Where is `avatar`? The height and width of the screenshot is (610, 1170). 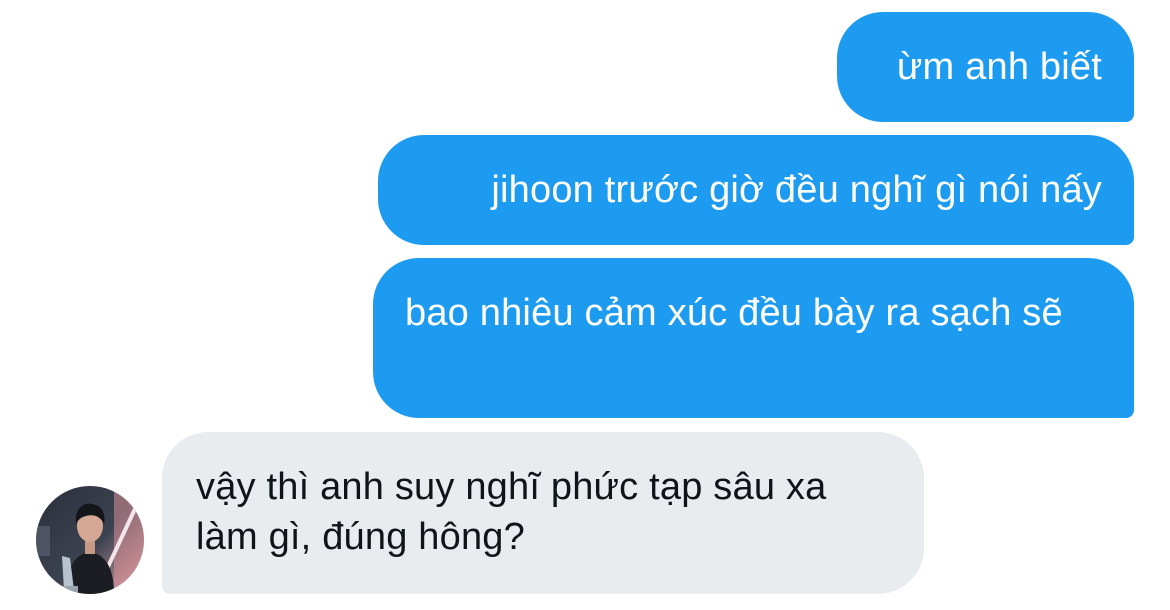 avatar is located at coordinates (90, 540).